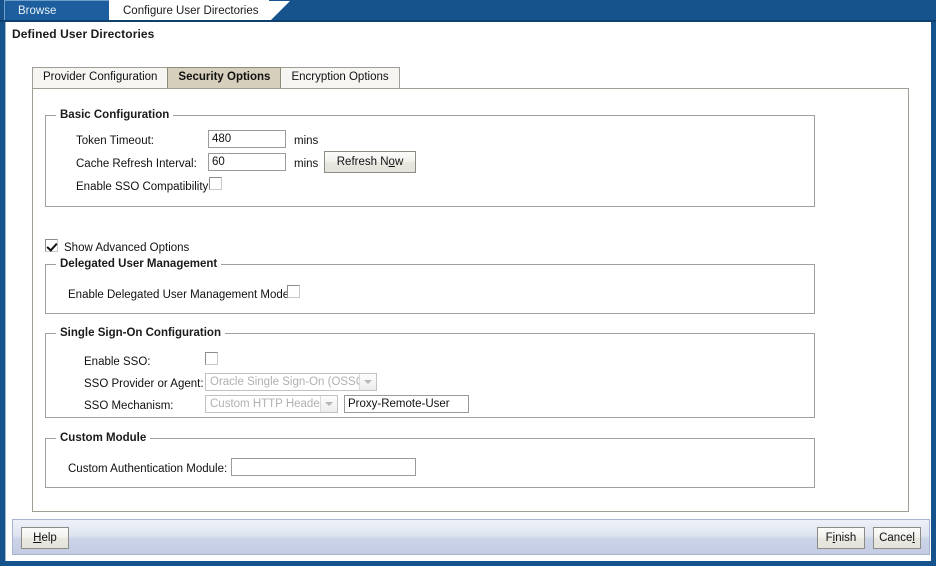  What do you see at coordinates (136, 164) in the screenshot?
I see `cache-refresh-interval-label: Cache Refresh Interval:` at bounding box center [136, 164].